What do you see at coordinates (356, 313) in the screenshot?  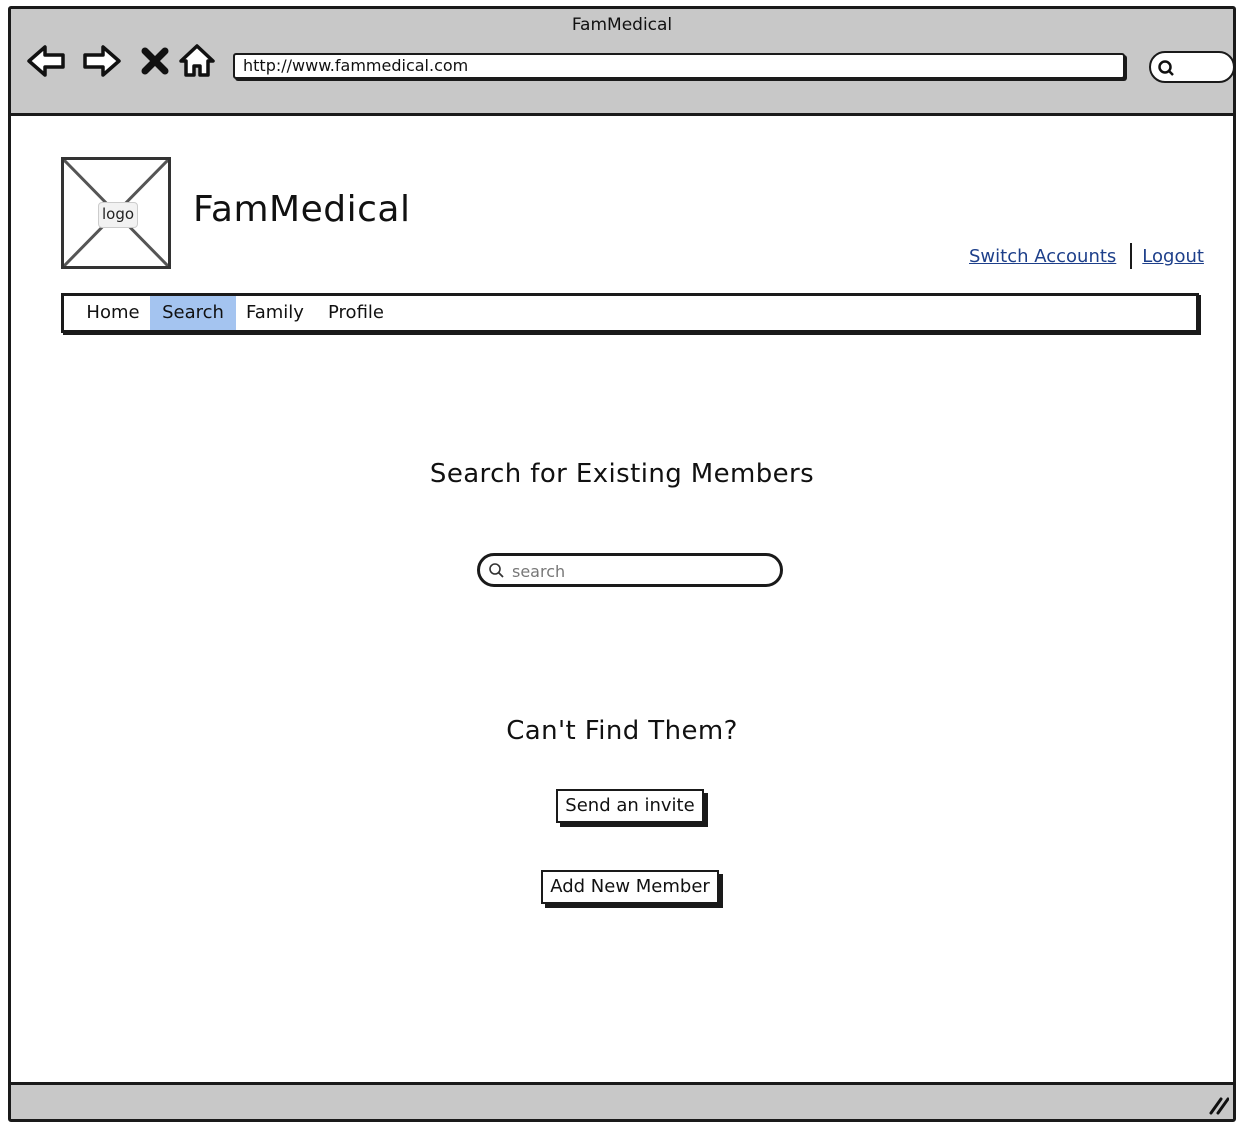 I see `menu-item-profile: Profile` at bounding box center [356, 313].